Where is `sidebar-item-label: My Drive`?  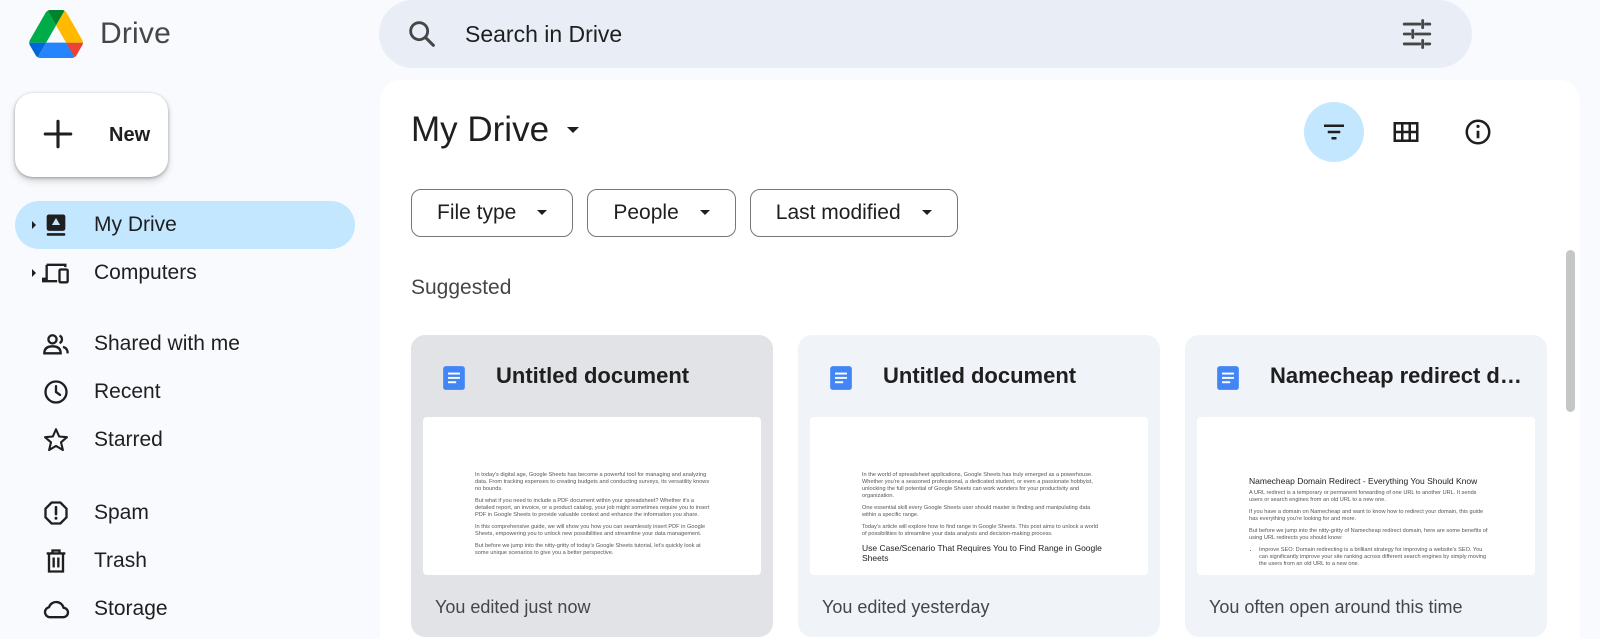 sidebar-item-label: My Drive is located at coordinates (135, 224).